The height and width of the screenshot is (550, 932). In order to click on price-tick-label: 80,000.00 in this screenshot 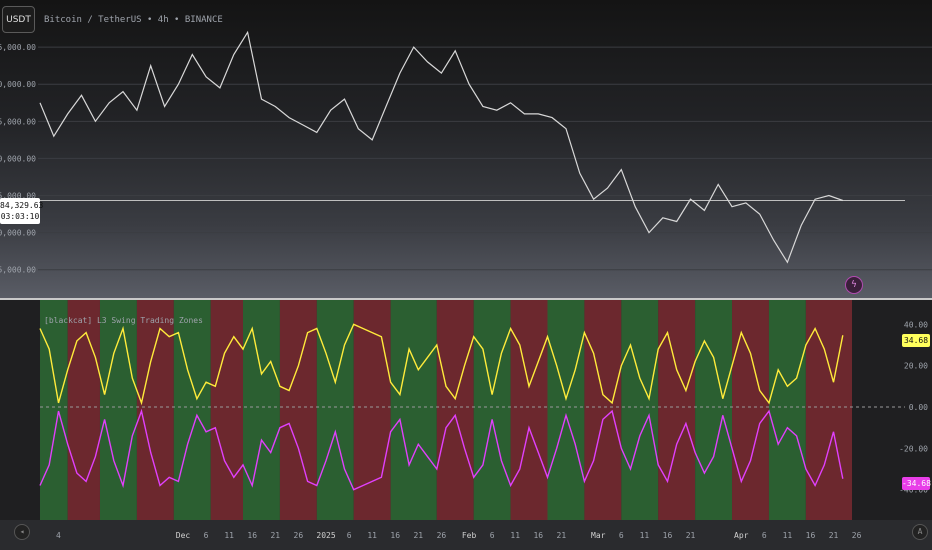, I will do `click(18, 233)`.